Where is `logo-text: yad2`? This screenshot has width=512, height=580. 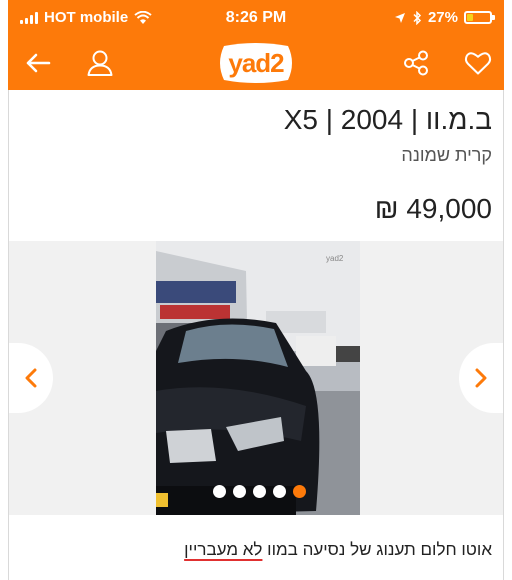 logo-text: yad2 is located at coordinates (256, 63).